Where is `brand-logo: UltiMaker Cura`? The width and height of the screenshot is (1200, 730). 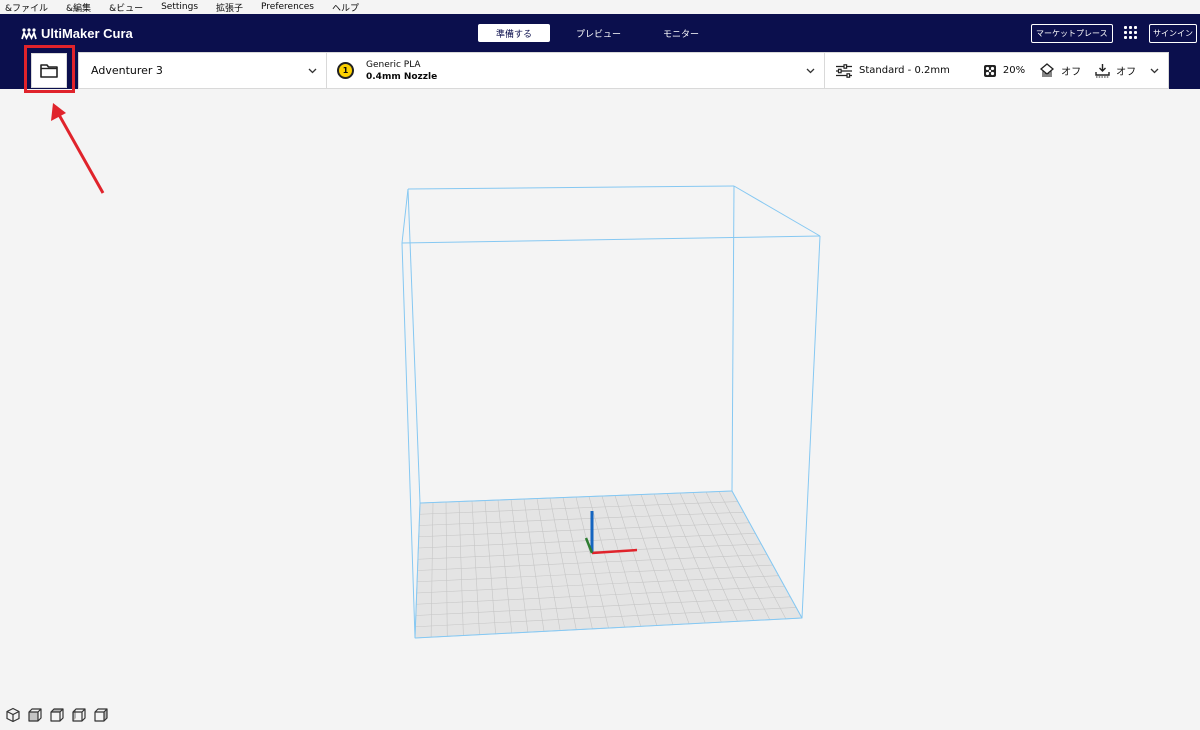 brand-logo: UltiMaker Cura is located at coordinates (77, 33).